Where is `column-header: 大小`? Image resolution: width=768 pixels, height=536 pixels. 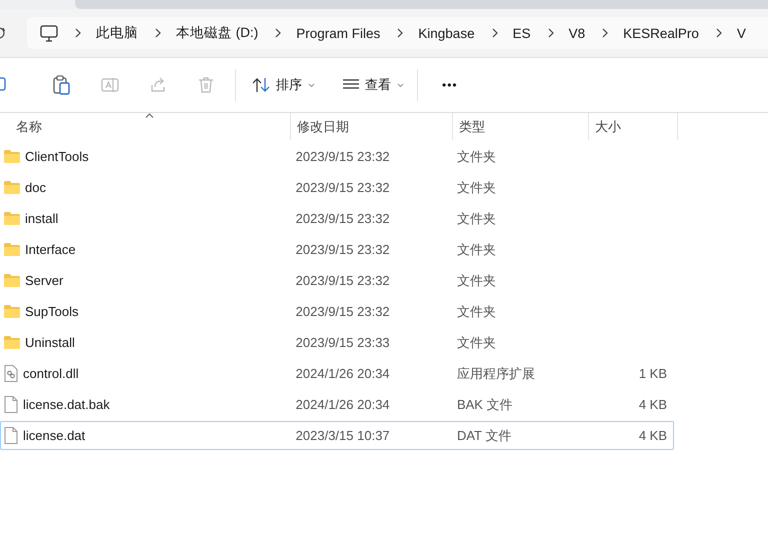
column-header: 大小 is located at coordinates (633, 126).